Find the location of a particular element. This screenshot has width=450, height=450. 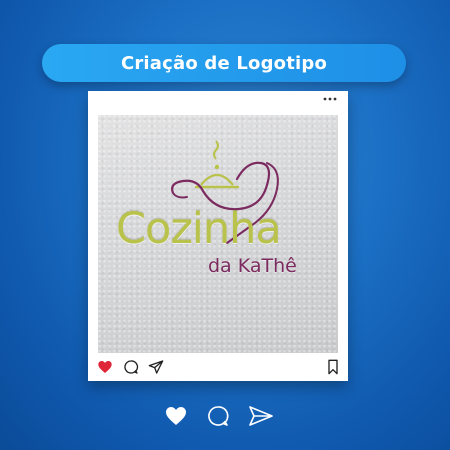

footer-actions is located at coordinates (225, 419).